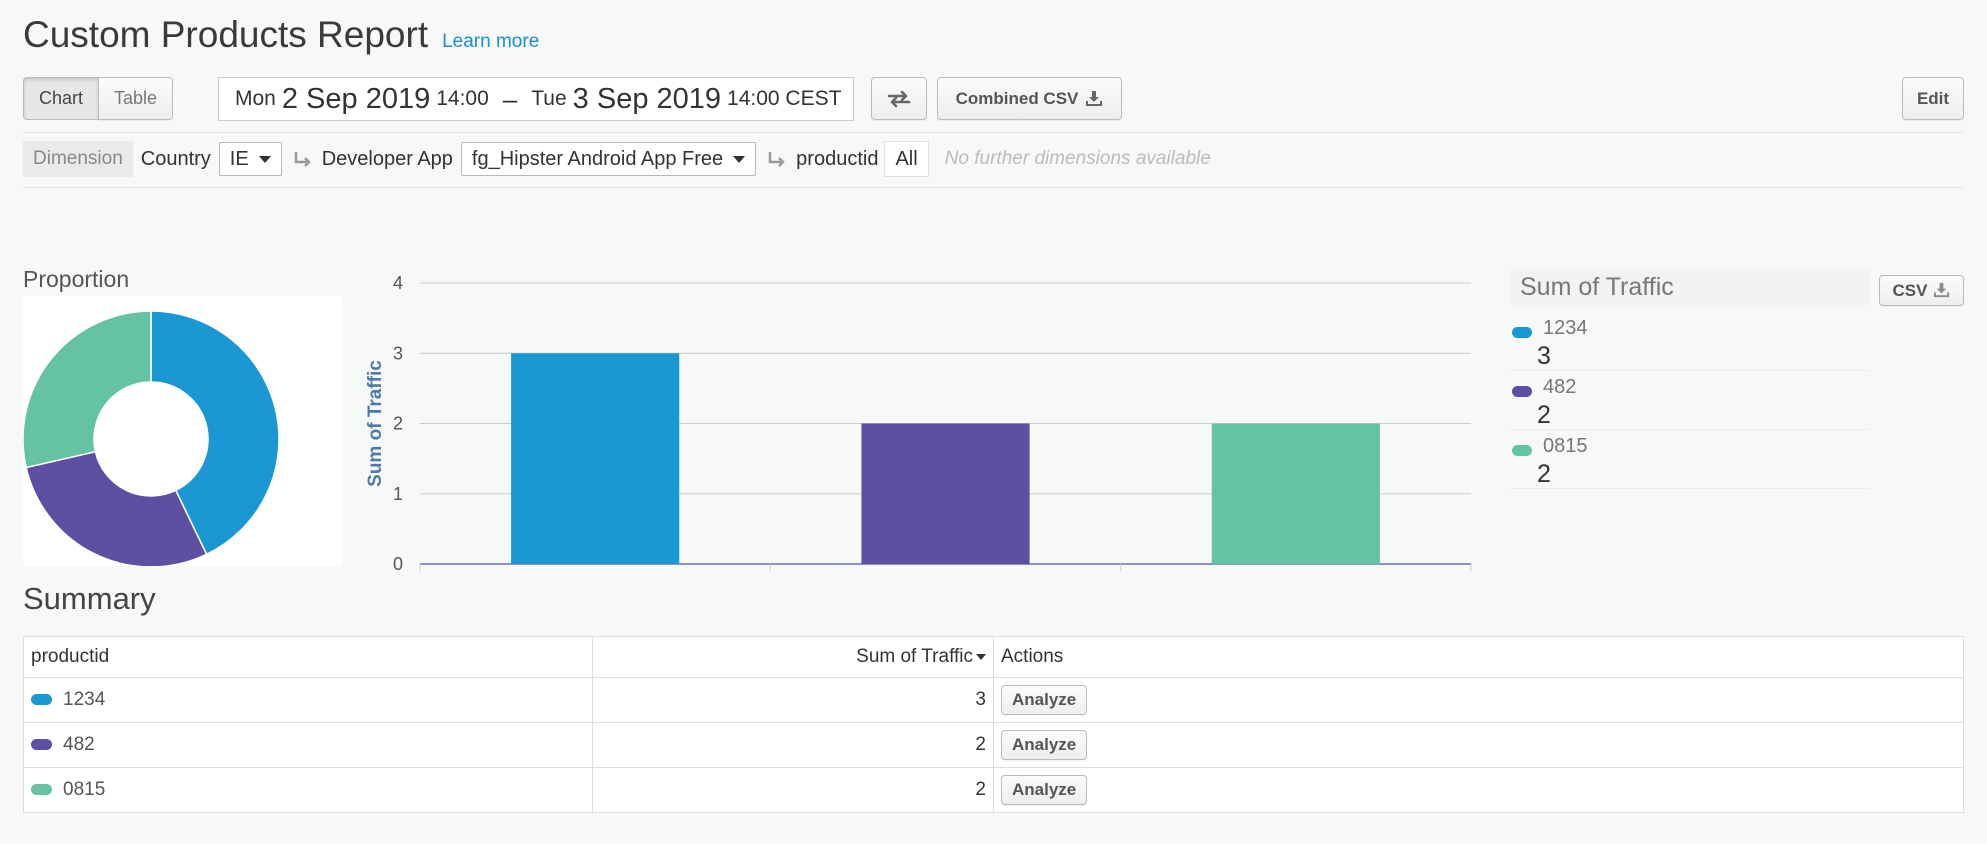  Describe the element at coordinates (1690, 460) in the screenshot. I see `legend-item: 0815 2` at that location.